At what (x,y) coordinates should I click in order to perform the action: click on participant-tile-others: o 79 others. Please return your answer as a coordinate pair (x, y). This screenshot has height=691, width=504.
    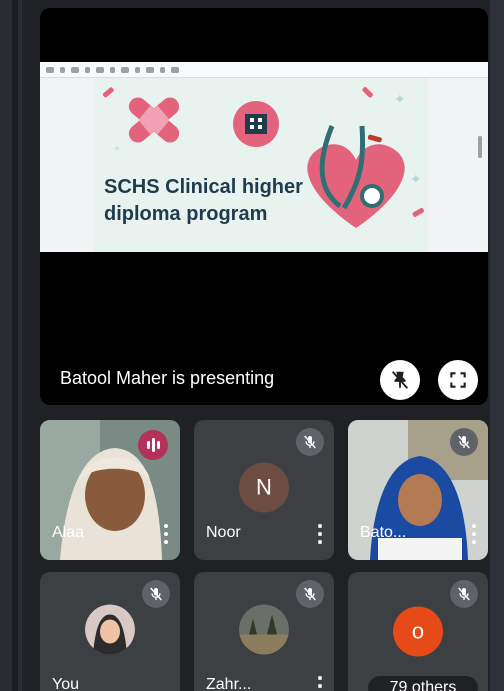
    Looking at the image, I should click on (418, 631).